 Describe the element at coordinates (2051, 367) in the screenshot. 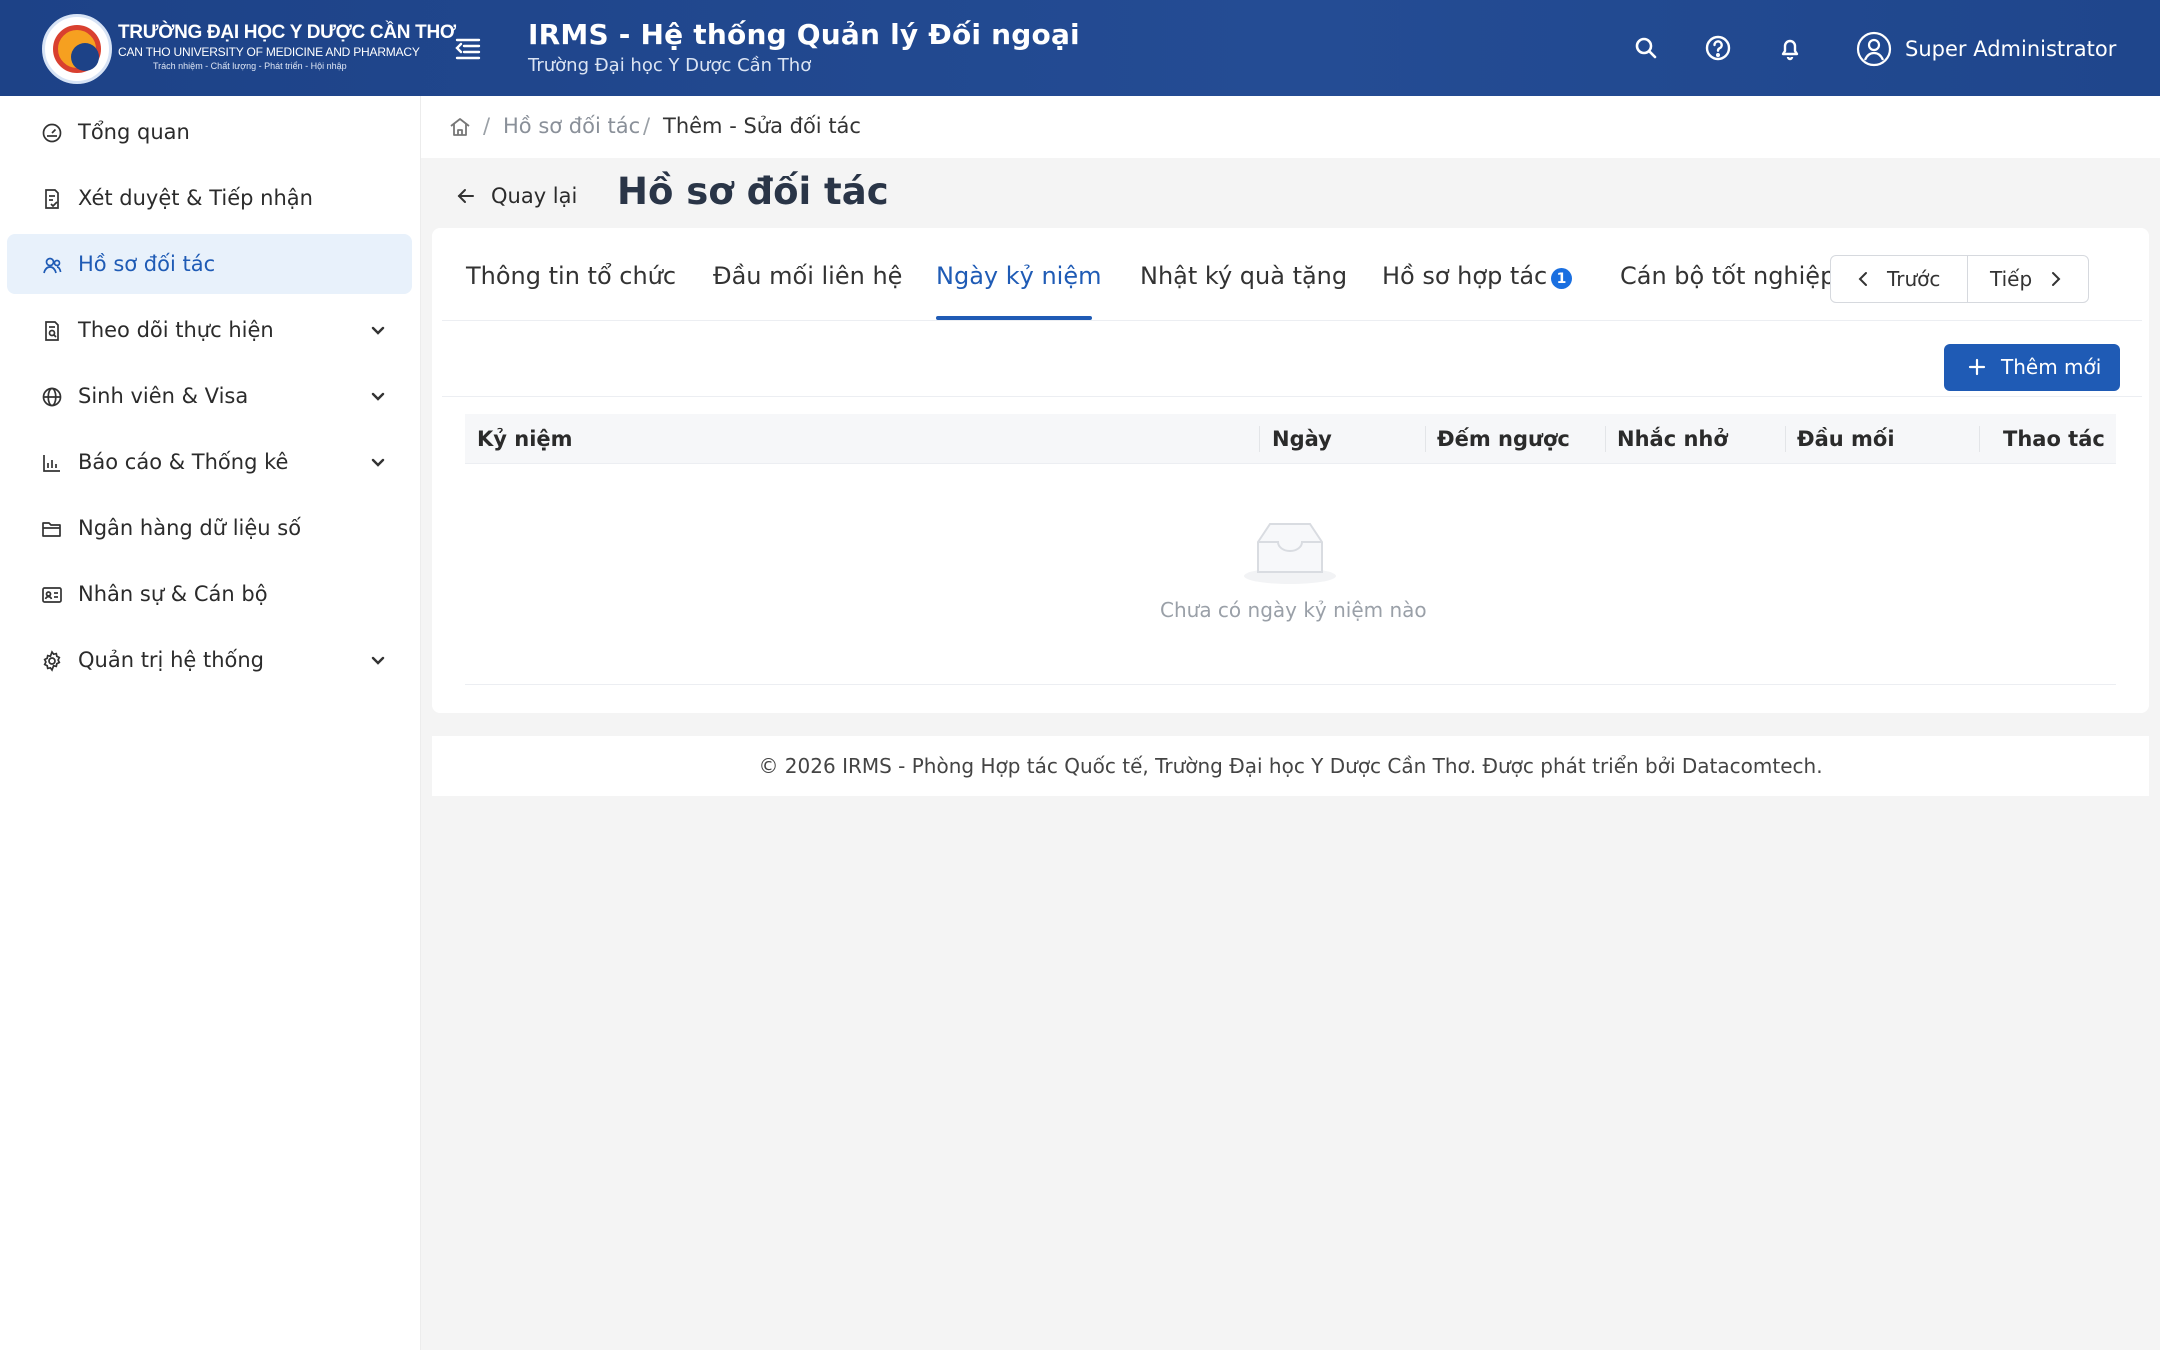

I see `add-new-label: Thêm mới` at that location.